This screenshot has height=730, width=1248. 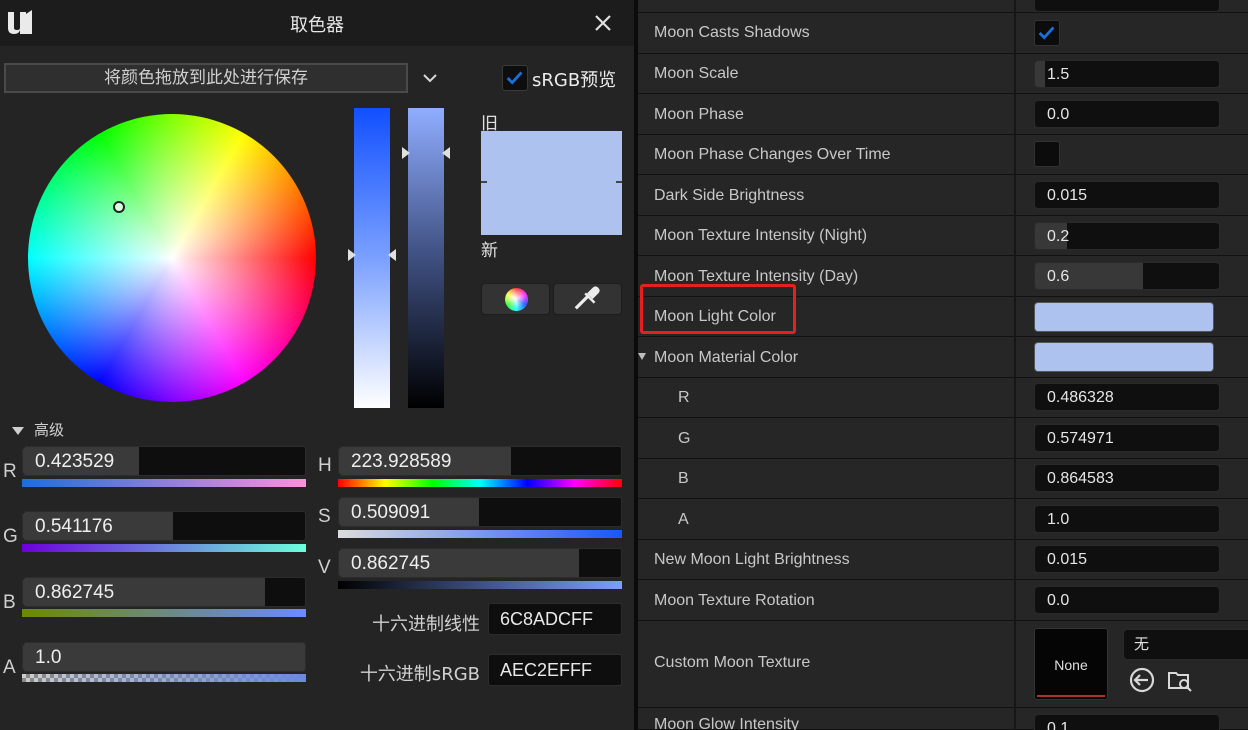 I want to click on eyedropper-button, so click(x=587, y=299).